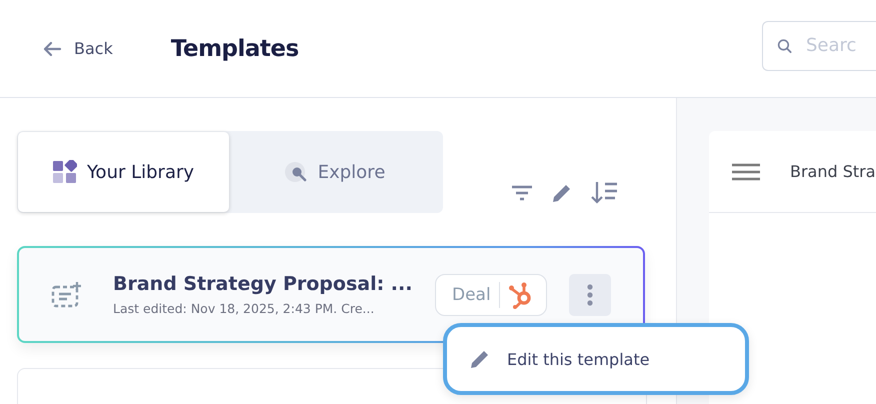 The height and width of the screenshot is (404, 876). I want to click on filter-icon, so click(522, 193).